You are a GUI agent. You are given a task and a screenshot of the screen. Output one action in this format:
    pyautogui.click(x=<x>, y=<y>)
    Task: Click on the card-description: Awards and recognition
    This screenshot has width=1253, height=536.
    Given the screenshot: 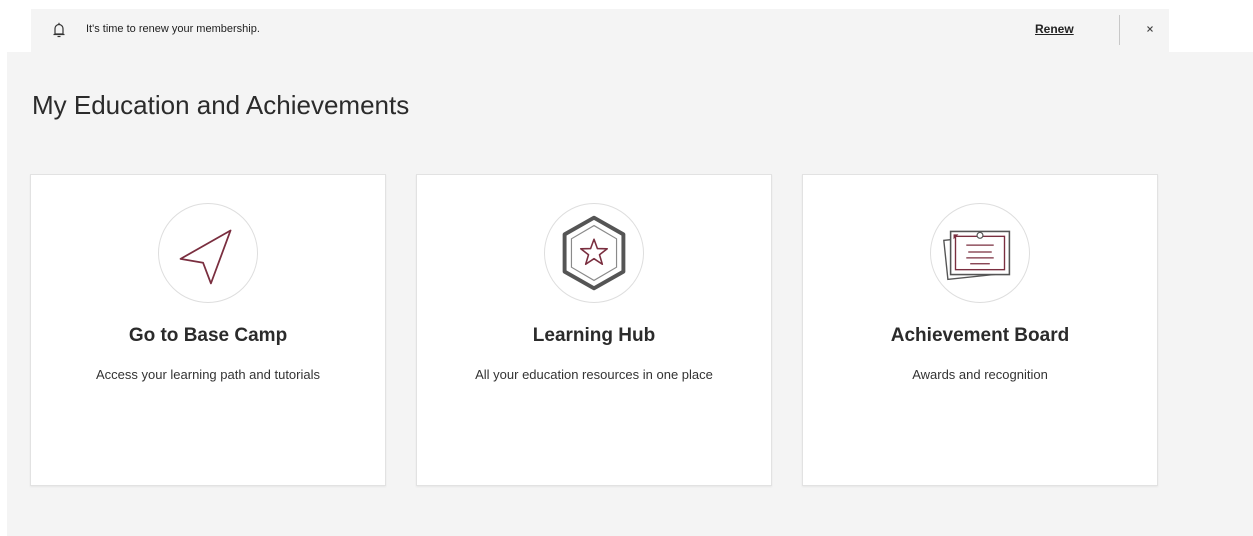 What is the action you would take?
    pyautogui.click(x=980, y=374)
    